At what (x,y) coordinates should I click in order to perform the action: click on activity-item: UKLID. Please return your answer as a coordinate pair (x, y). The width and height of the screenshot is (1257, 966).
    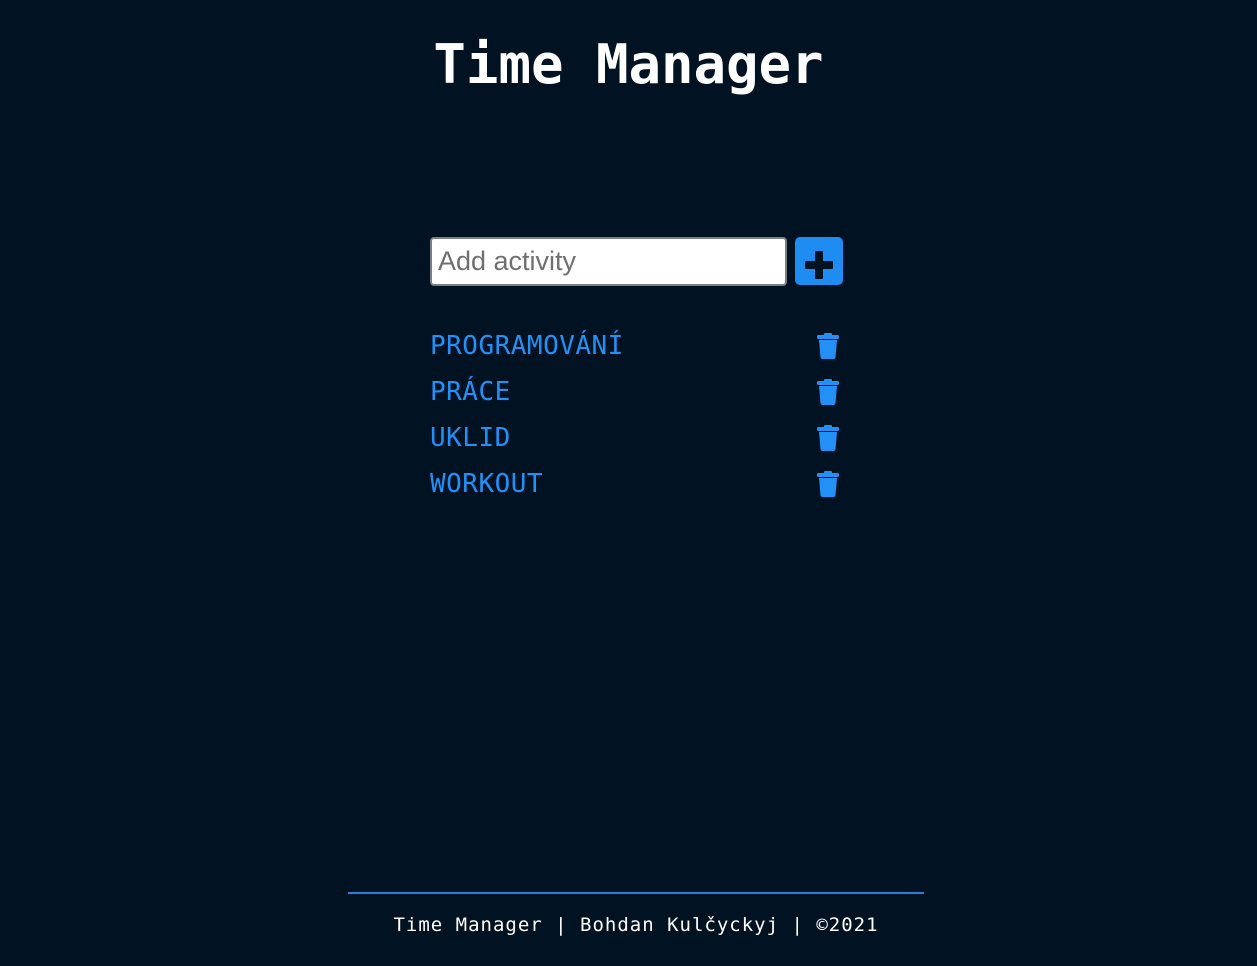
    Looking at the image, I should click on (637, 438).